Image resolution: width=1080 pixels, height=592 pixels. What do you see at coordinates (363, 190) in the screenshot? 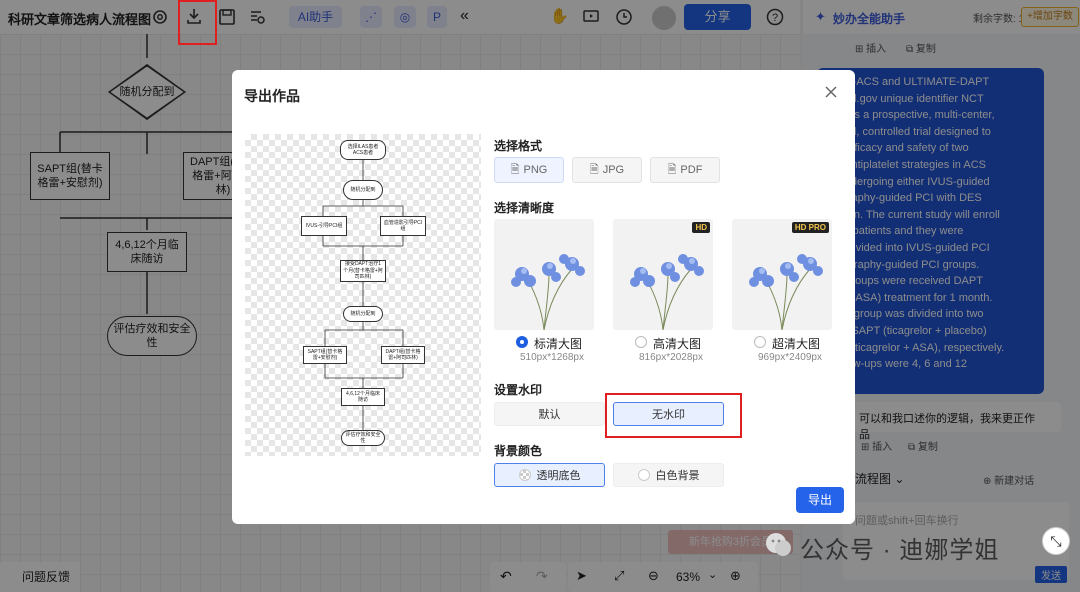
I see `preview-random-1: 随机分配到` at bounding box center [363, 190].